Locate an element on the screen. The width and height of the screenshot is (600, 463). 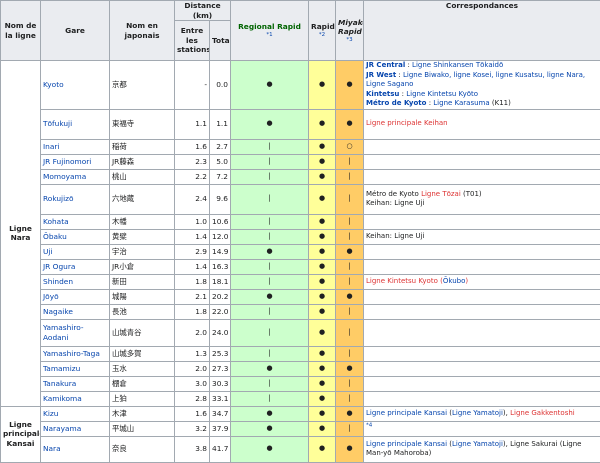
distance-between: 2.0 is located at coordinates (192, 368).